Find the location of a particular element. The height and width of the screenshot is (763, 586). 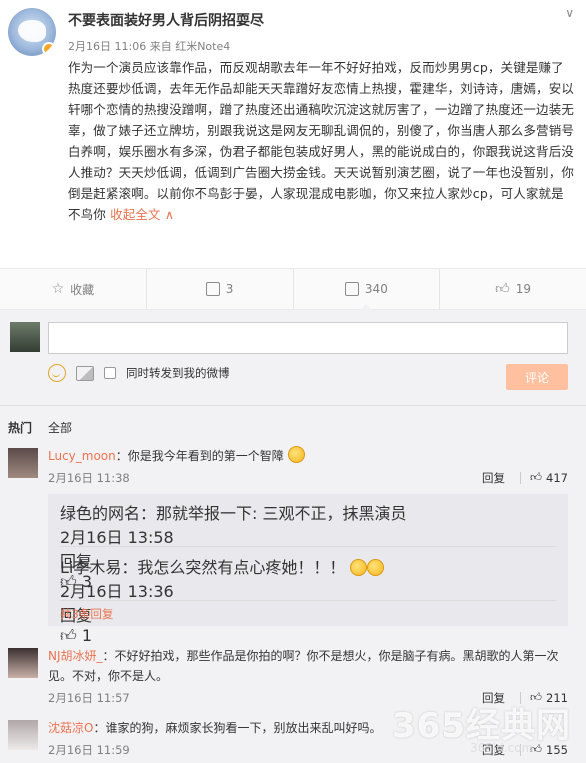

comment-text: 绿色的网名：那就举报一下: 三观不正，抹黑演员 is located at coordinates (308, 512).